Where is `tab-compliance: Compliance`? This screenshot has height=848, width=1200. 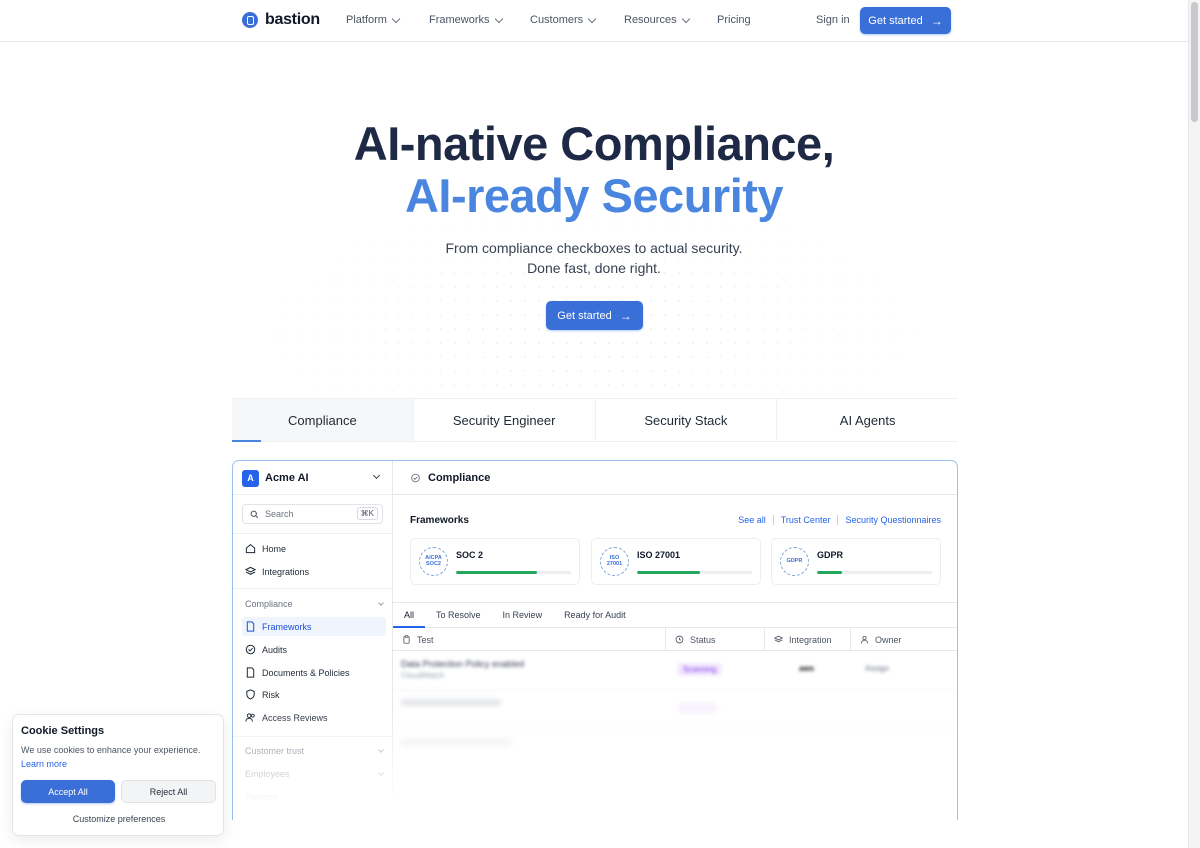
tab-compliance: Compliance is located at coordinates (323, 420).